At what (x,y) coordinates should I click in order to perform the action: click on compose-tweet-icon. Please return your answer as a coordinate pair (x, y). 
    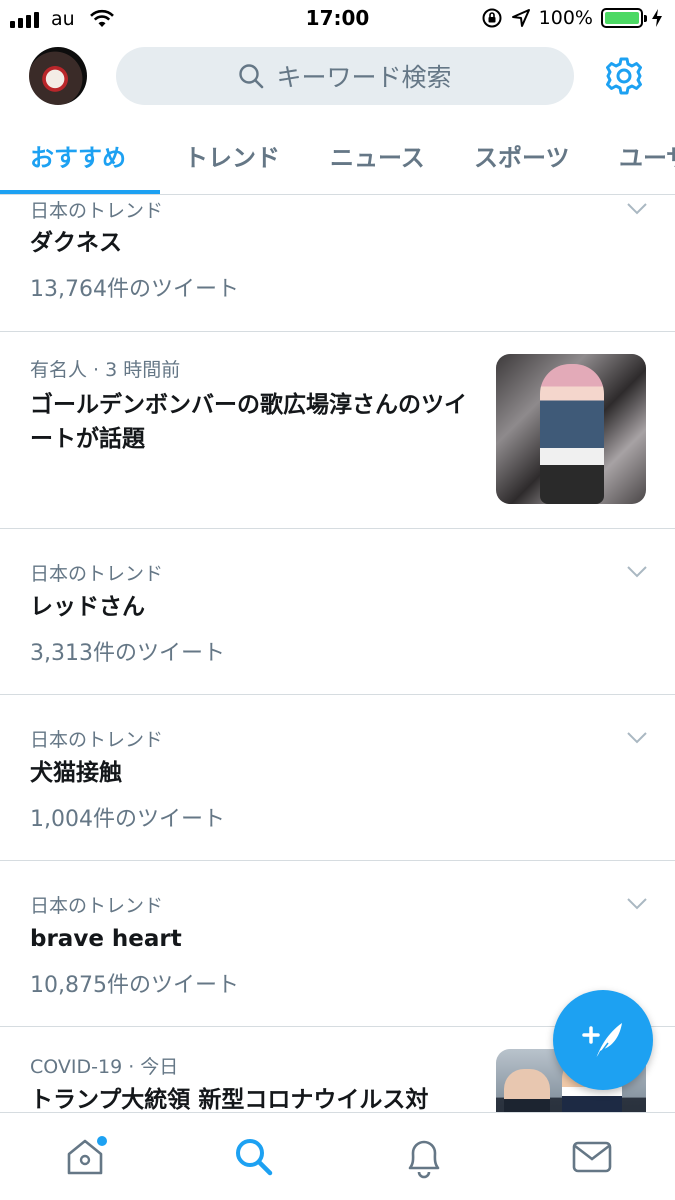
    Looking at the image, I should click on (602, 1041).